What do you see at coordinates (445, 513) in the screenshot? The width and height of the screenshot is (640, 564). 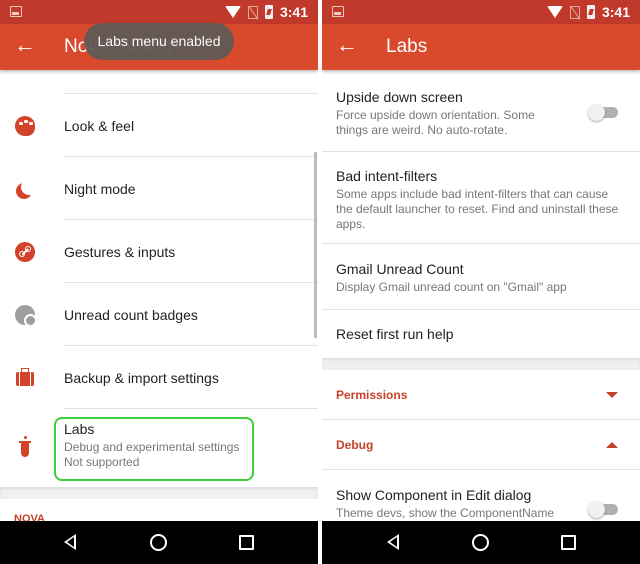 I see `item-subtitle: Theme devs, show the ComponentName` at bounding box center [445, 513].